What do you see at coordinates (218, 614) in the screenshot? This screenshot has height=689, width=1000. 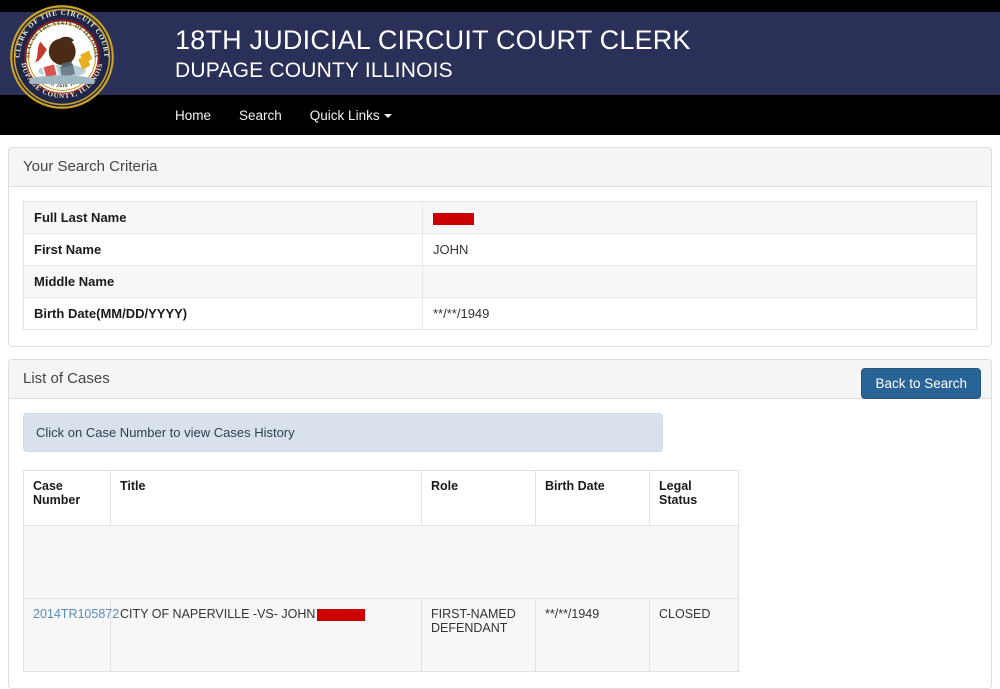 I see `case-title-text: CITY OF NAPERVILLE -VS- JOHN` at bounding box center [218, 614].